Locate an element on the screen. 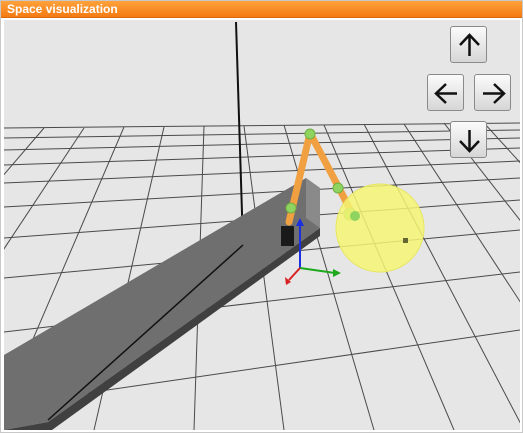 The height and width of the screenshot is (433, 523). arrow-left-icon is located at coordinates (445, 93).